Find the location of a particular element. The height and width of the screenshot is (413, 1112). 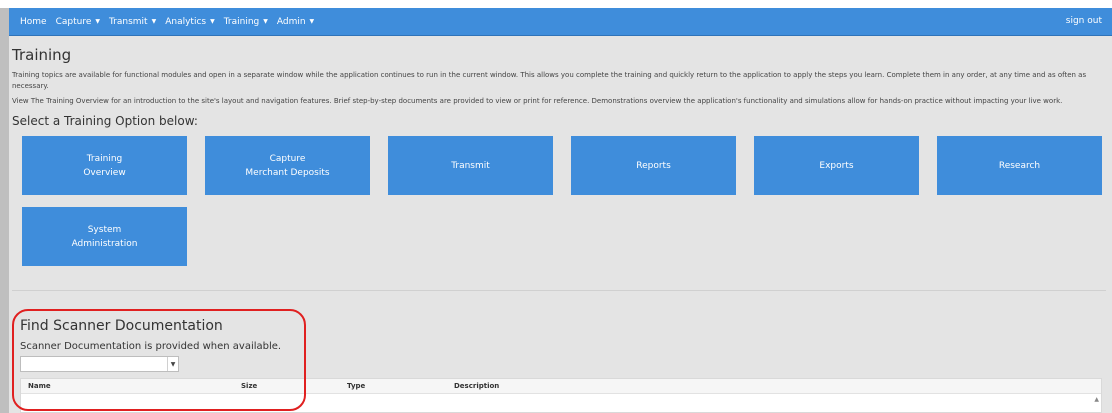

exports-button: Exports is located at coordinates (836, 165).